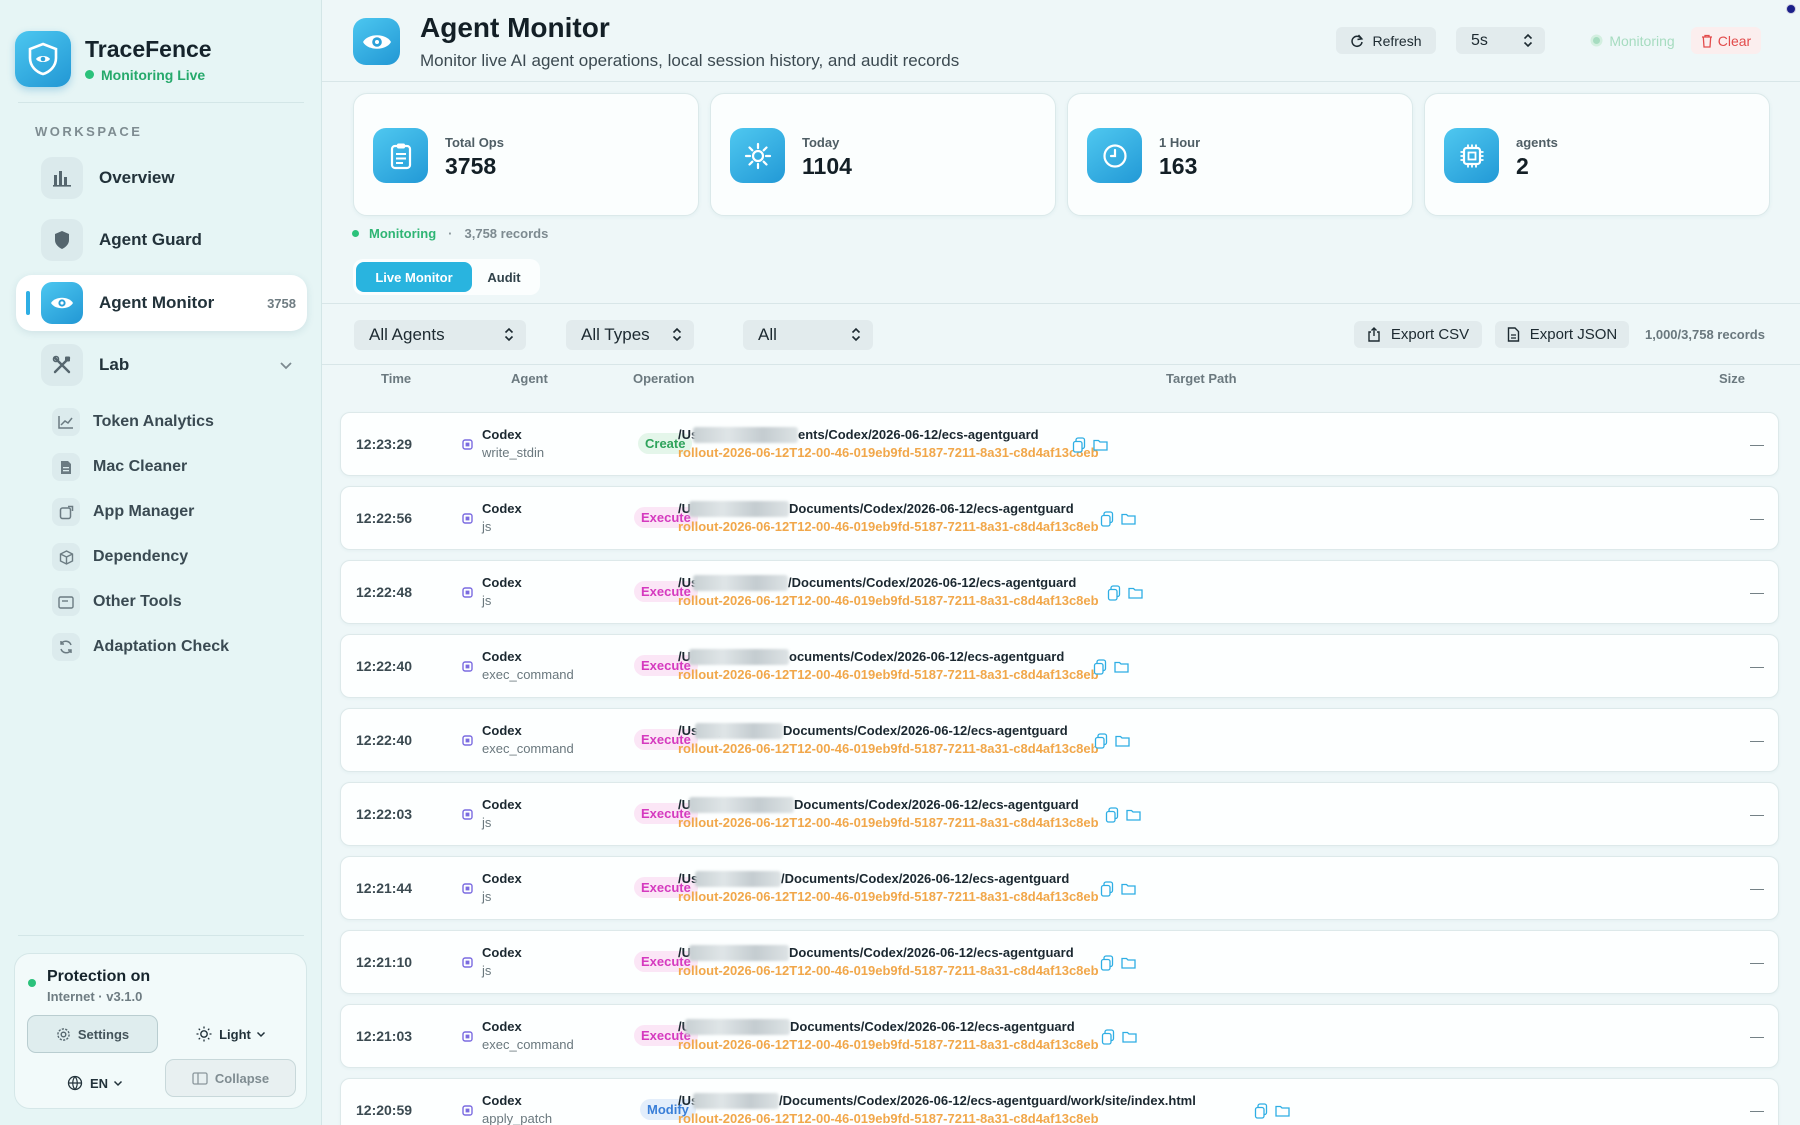 This screenshot has width=1800, height=1125. Describe the element at coordinates (1726, 40) in the screenshot. I see `clear-button: Clear` at that location.